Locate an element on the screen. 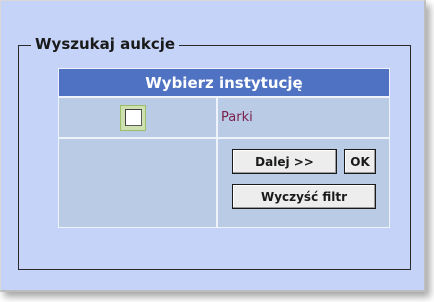  next-button: Dalej >> is located at coordinates (284, 161).